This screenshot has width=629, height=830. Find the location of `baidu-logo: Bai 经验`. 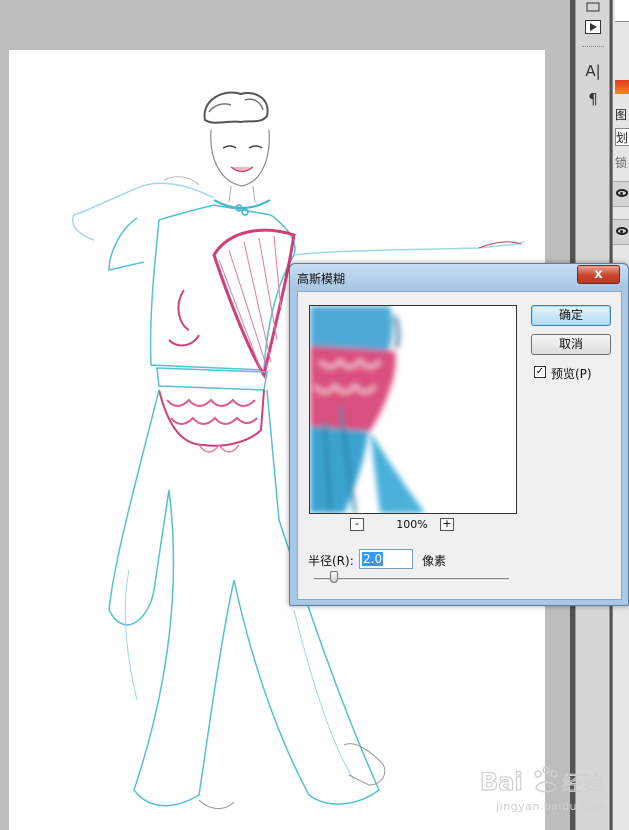

baidu-logo: Bai 经验 is located at coordinates (541, 781).